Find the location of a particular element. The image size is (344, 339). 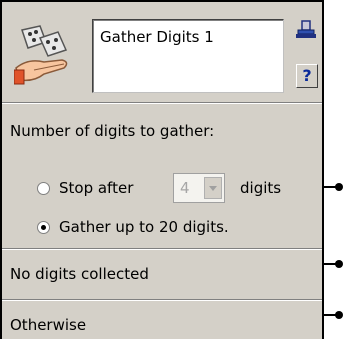

stop-after-label: Stop after is located at coordinates (96, 188).